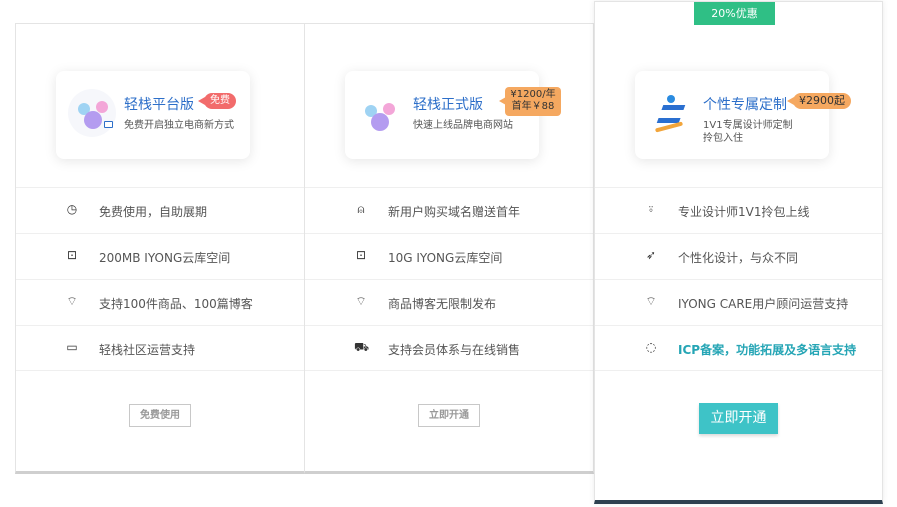 This screenshot has width=897, height=507. What do you see at coordinates (449, 415) in the screenshot?
I see `activate-official-button: 立即开通` at bounding box center [449, 415].